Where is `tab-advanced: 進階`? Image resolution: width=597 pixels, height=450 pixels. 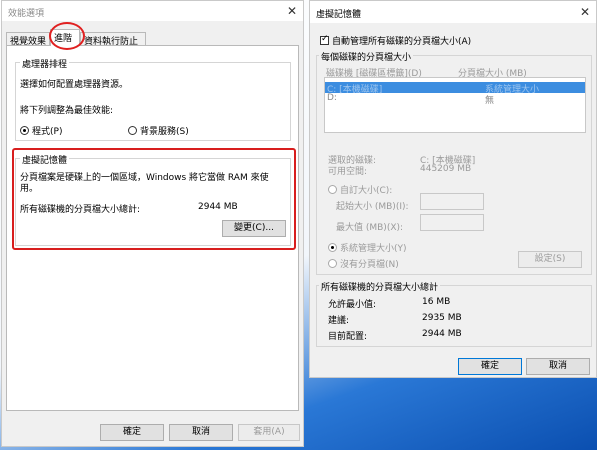
tab-advanced: 進階 is located at coordinates (65, 37).